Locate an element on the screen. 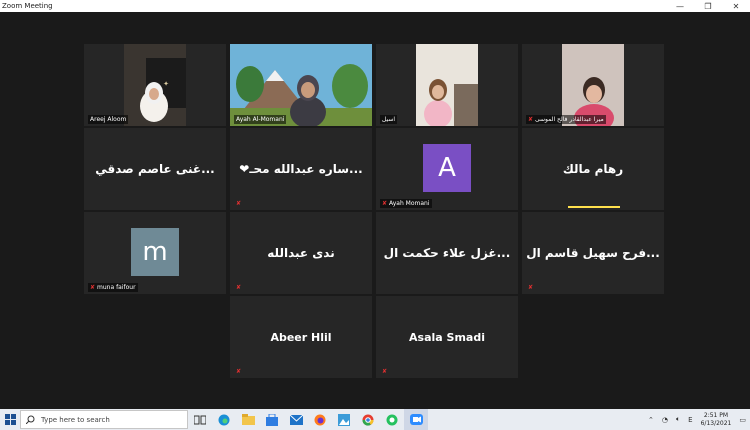  participant-tile: ندى عبدالله ✘ is located at coordinates (301, 253).